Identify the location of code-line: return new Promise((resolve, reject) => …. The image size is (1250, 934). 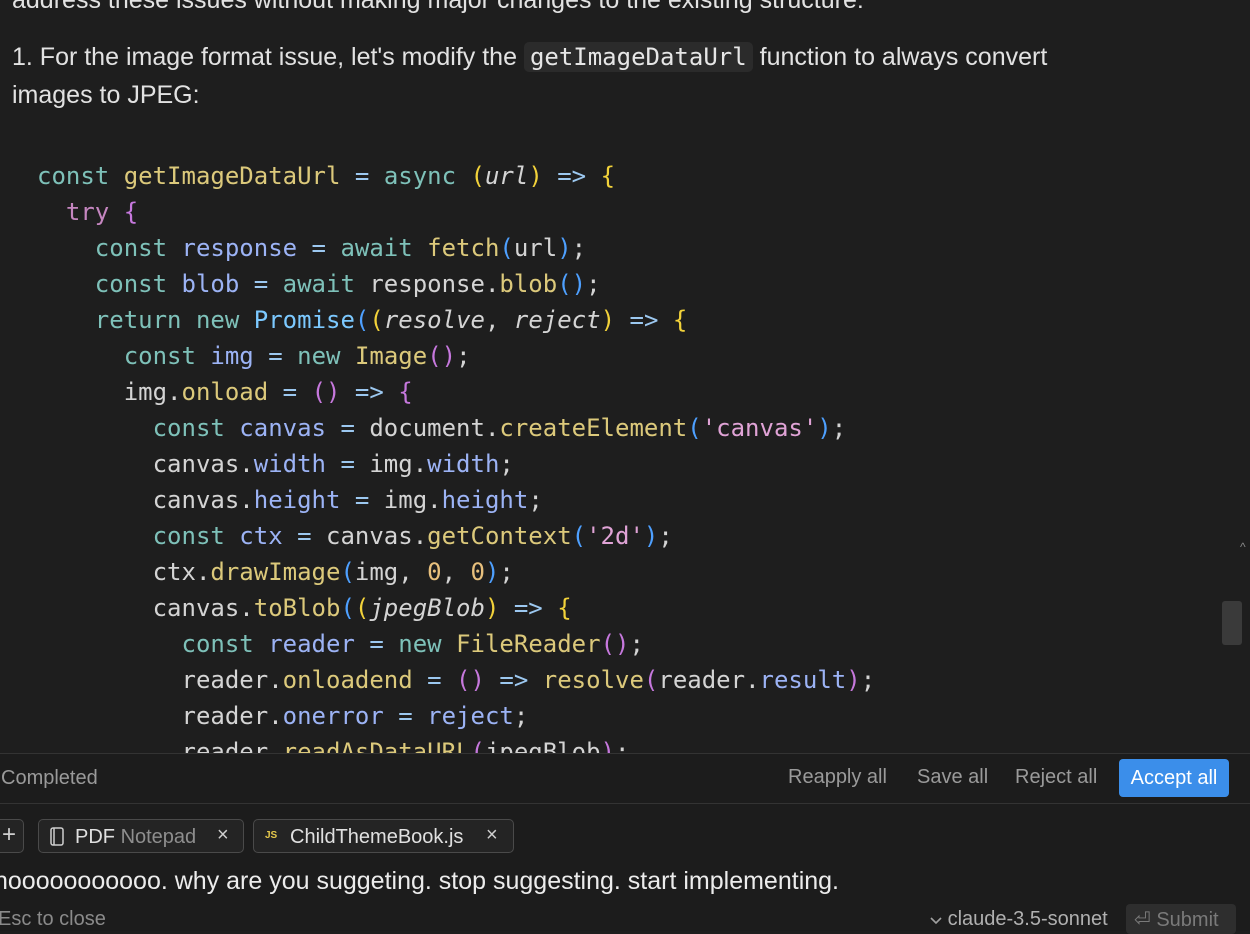
(391, 320).